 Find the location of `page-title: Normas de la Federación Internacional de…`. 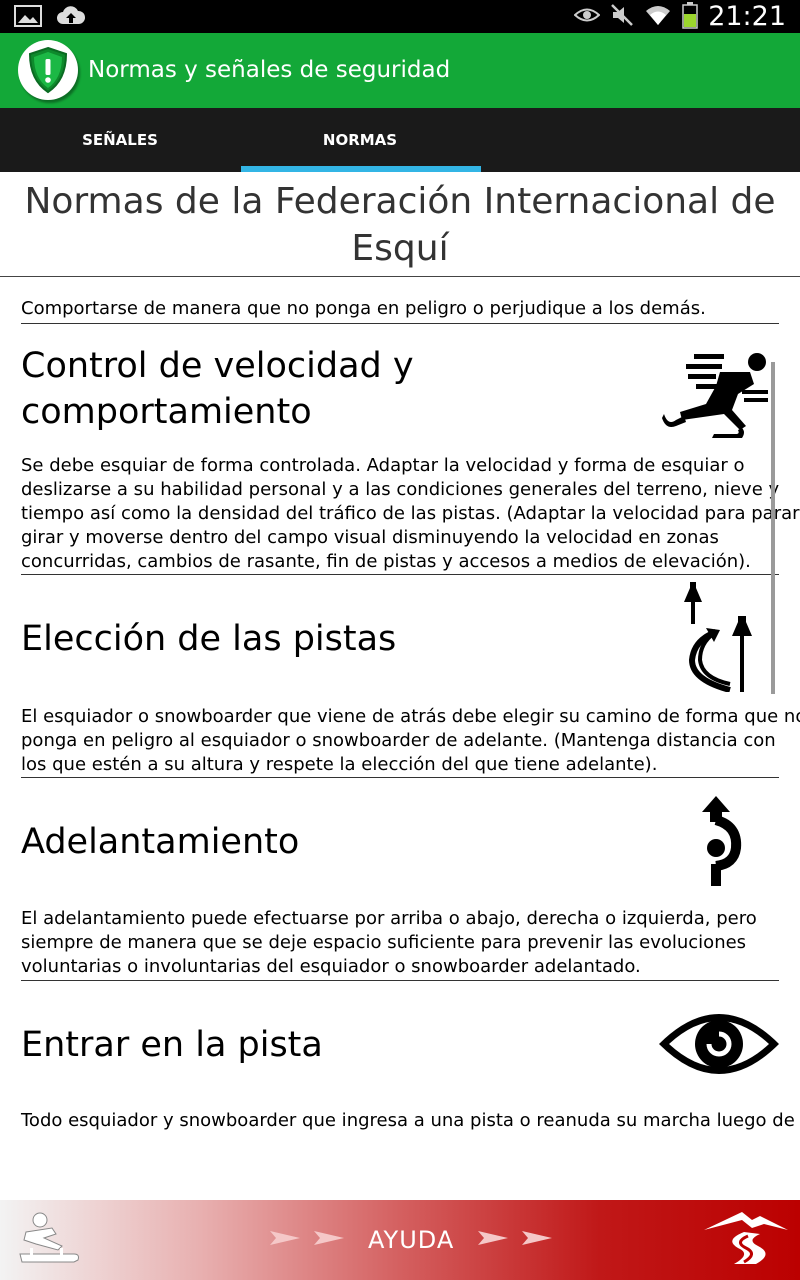

page-title: Normas de la Federación Internacional de… is located at coordinates (400, 225).